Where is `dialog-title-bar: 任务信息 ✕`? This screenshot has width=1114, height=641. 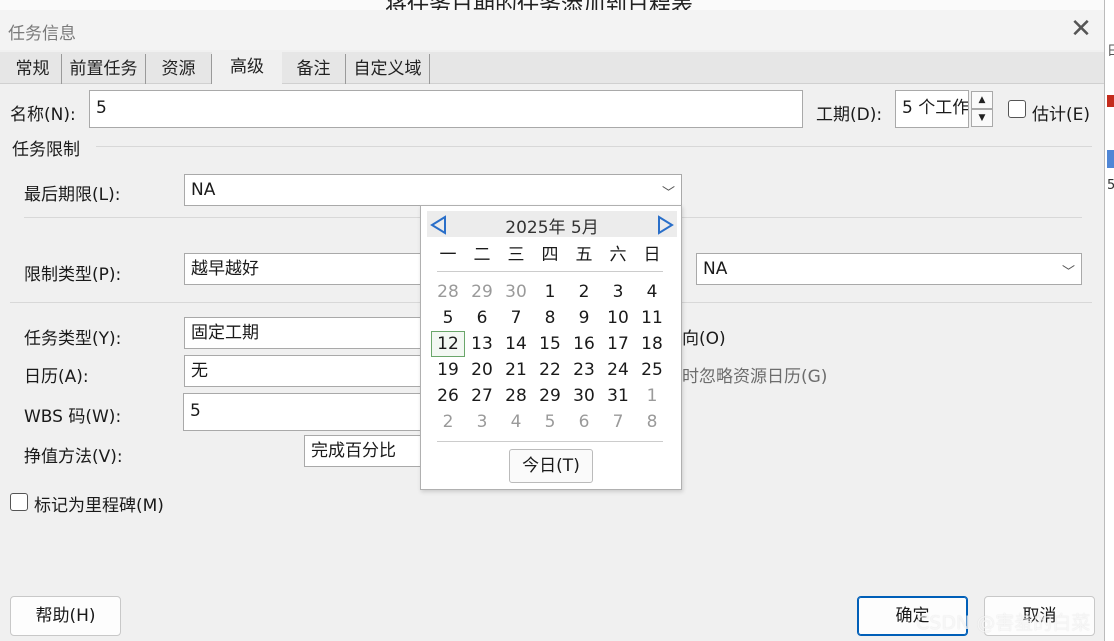 dialog-title-bar: 任务信息 ✕ is located at coordinates (552, 30).